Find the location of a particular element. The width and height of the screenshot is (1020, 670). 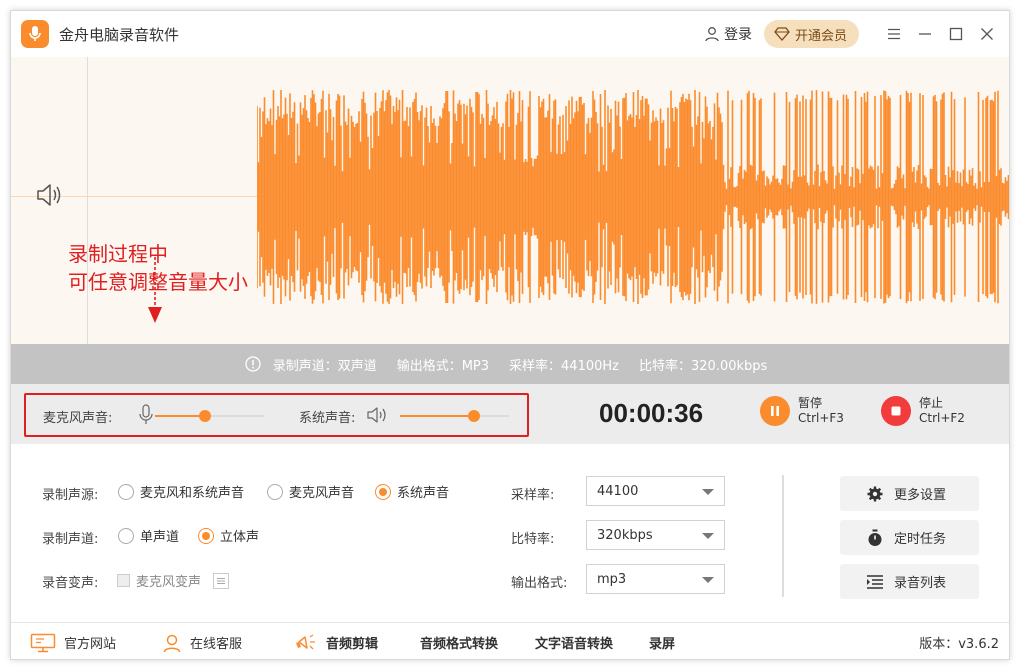

more-settings-button: 更多设置 is located at coordinates (909, 493).